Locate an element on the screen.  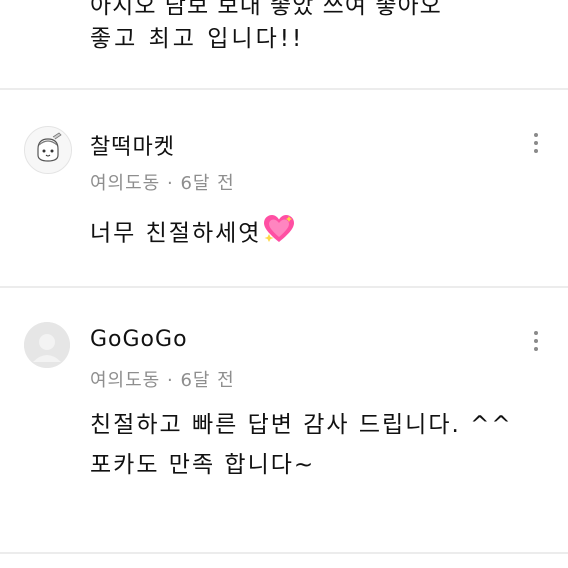
previous-review-text-line: 좋고 최고 입니다!! is located at coordinates (197, 39).